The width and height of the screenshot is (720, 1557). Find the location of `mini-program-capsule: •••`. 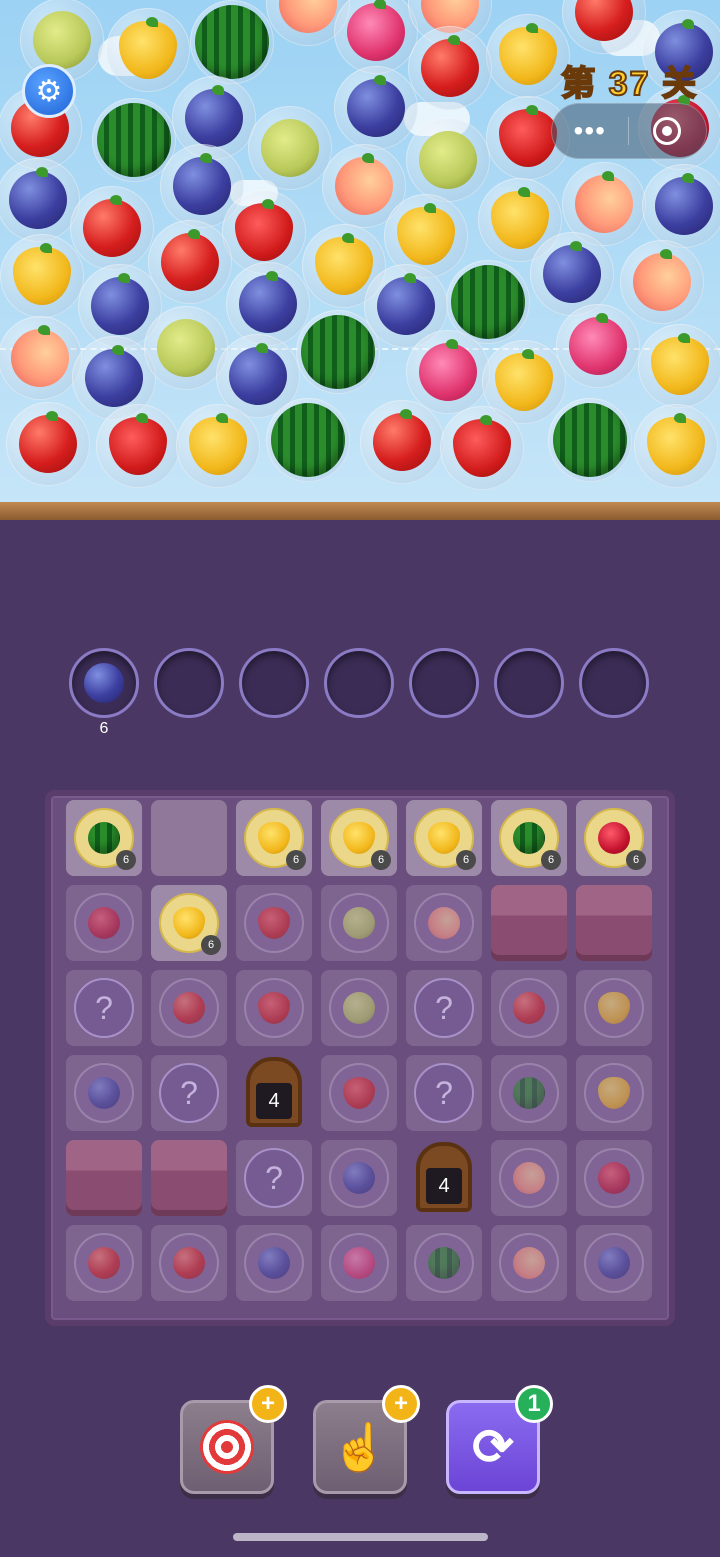

mini-program-capsule: ••• is located at coordinates (629, 131).